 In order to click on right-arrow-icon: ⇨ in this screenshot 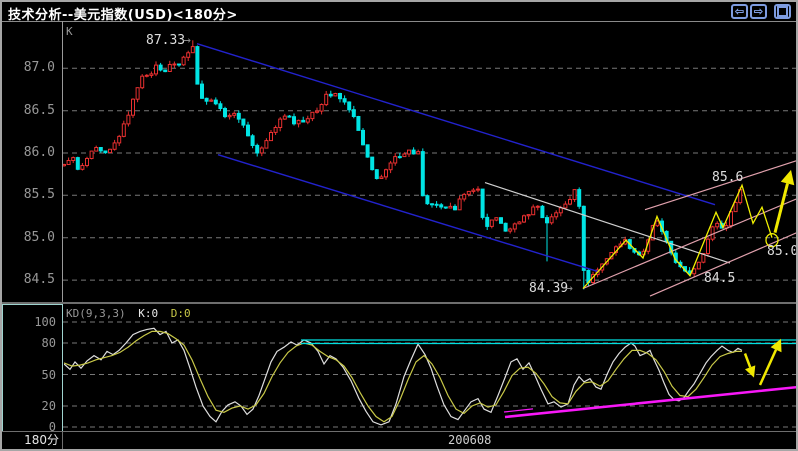, I will do `click(758, 11)`.